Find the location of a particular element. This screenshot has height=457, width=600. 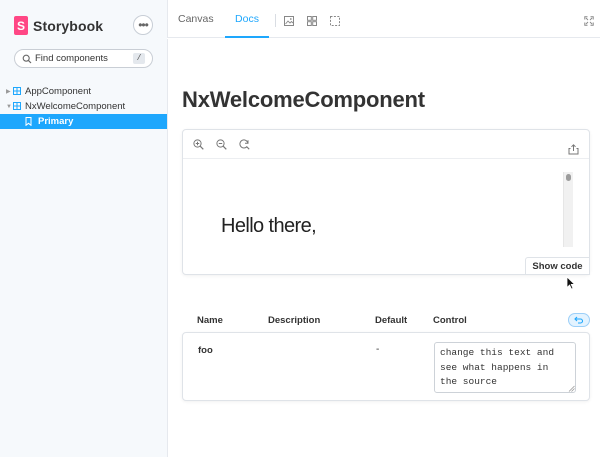

resize-handle-icon is located at coordinates (571, 388).